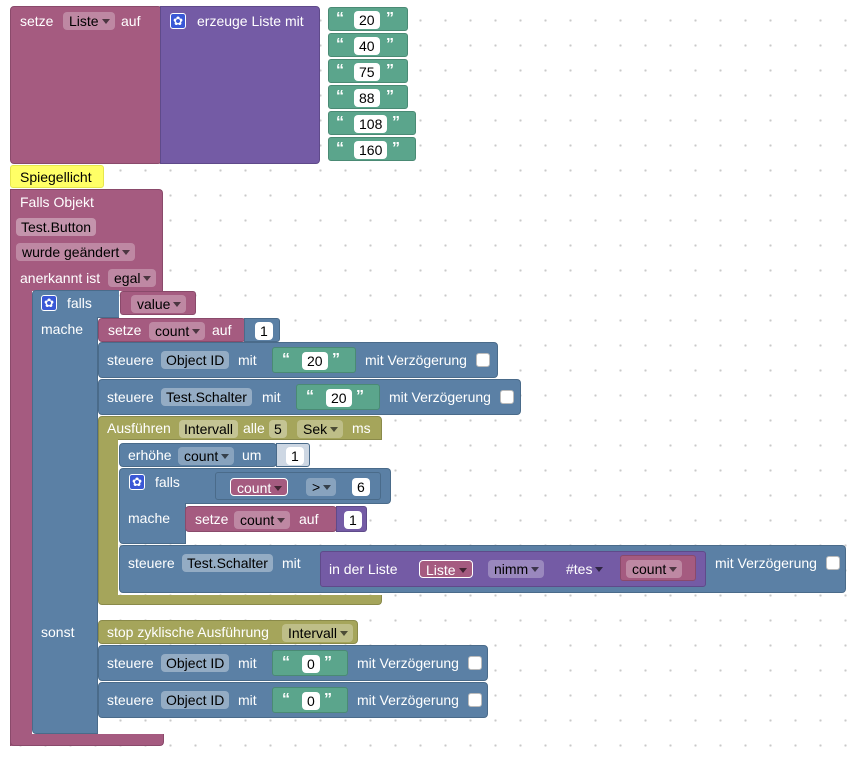 The width and height of the screenshot is (864, 758). What do you see at coordinates (57, 202) in the screenshot?
I see `if-object-label: Falls Objekt` at bounding box center [57, 202].